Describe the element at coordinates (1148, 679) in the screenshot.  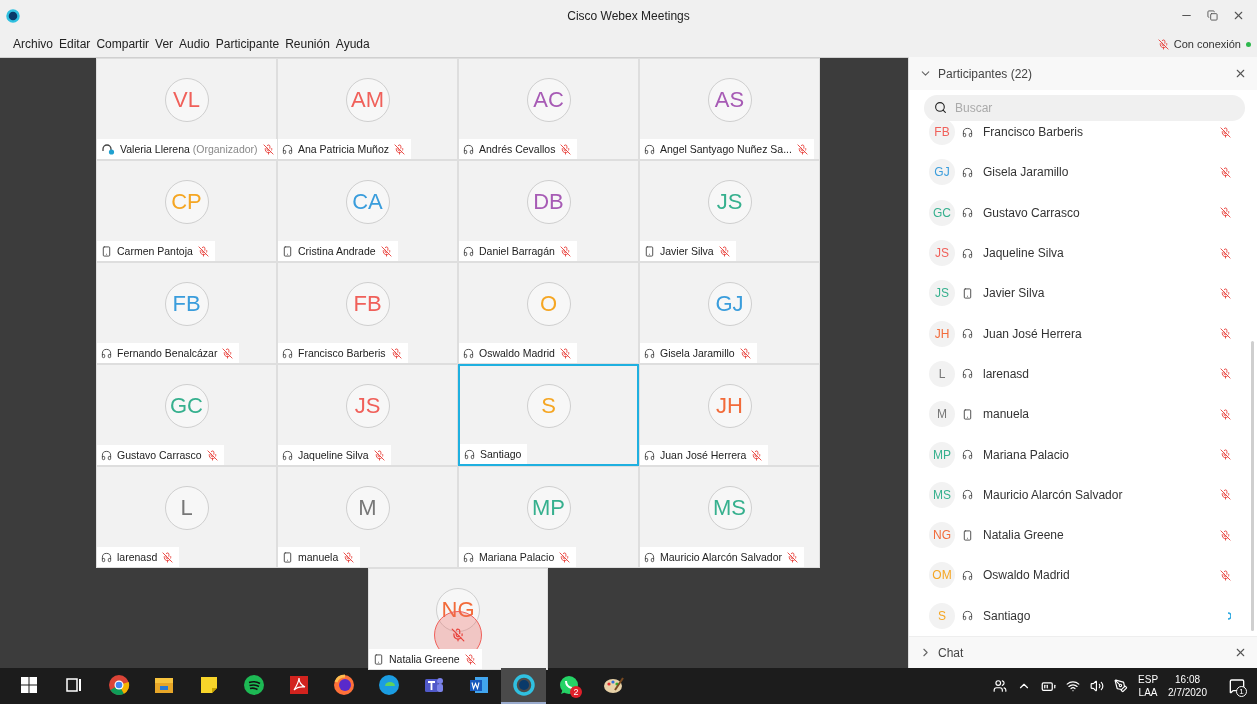
I see `language-indicator: ESP` at that location.